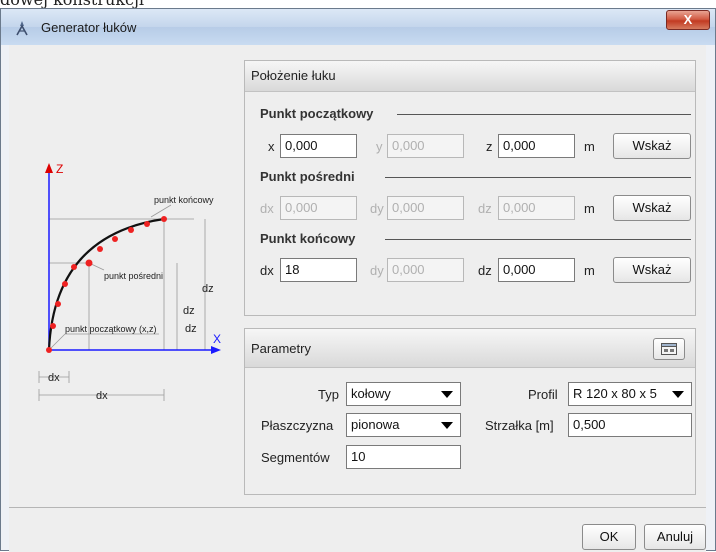  Describe the element at coordinates (191, 329) in the screenshot. I see `dz-label-side: dz` at that location.